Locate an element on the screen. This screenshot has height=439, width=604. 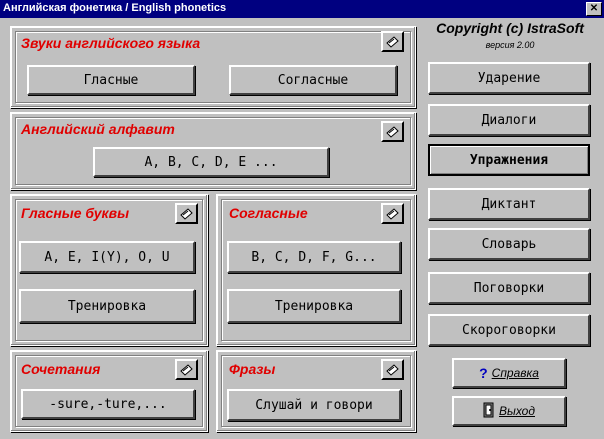
consonants-panel: Согласные B, C, D, F, G... Тренировка is located at coordinates (316, 270).